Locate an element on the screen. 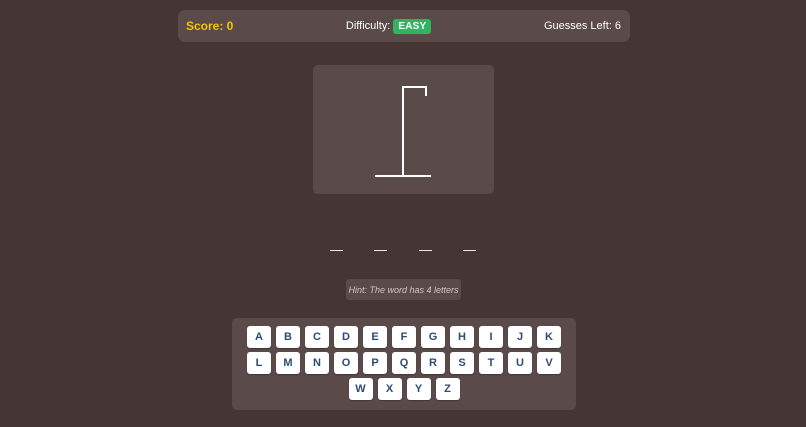 This screenshot has height=427, width=806. letter-key-o: O is located at coordinates (346, 363).